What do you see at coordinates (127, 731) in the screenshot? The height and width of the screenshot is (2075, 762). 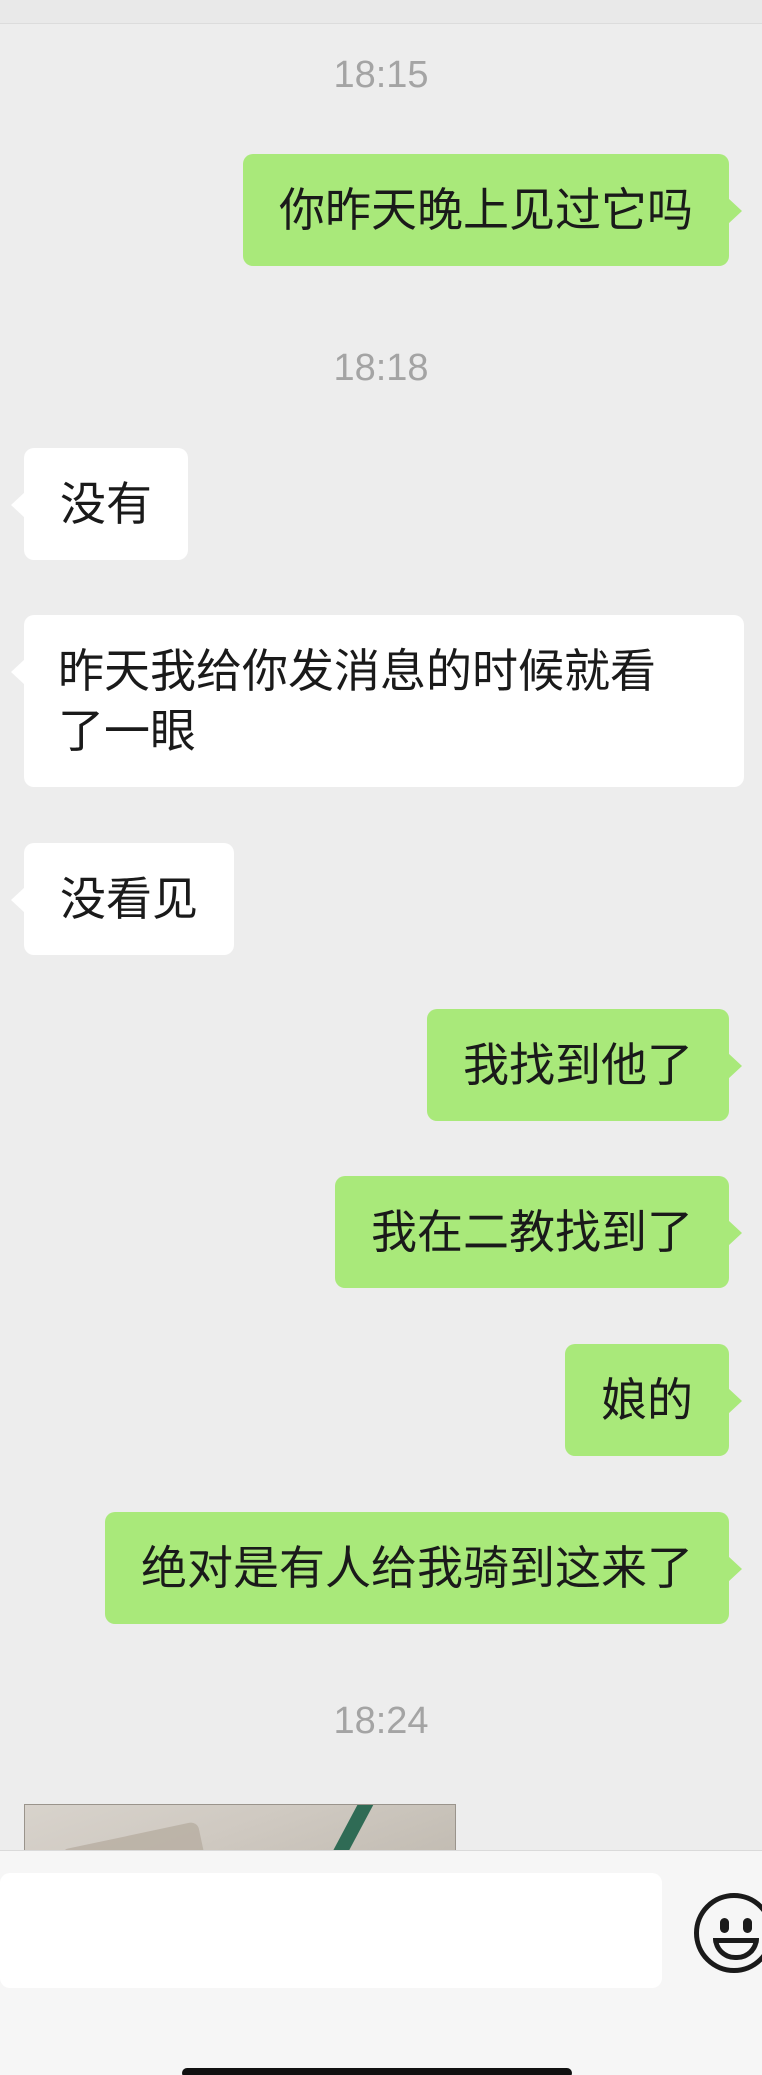 I see `message-line: 了一眼` at bounding box center [127, 731].